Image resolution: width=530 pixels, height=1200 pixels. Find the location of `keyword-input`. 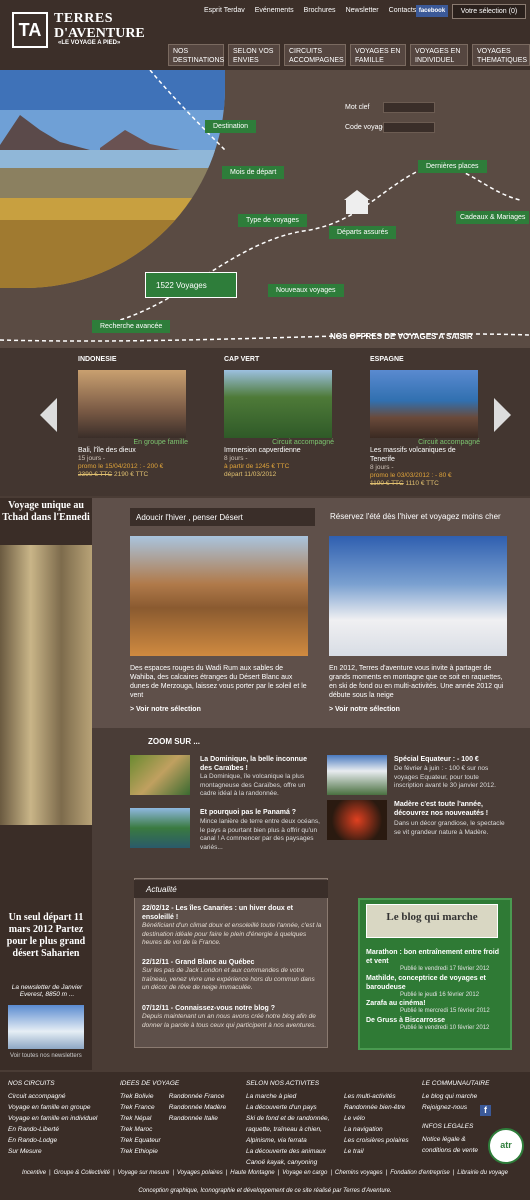

keyword-input is located at coordinates (409, 107).